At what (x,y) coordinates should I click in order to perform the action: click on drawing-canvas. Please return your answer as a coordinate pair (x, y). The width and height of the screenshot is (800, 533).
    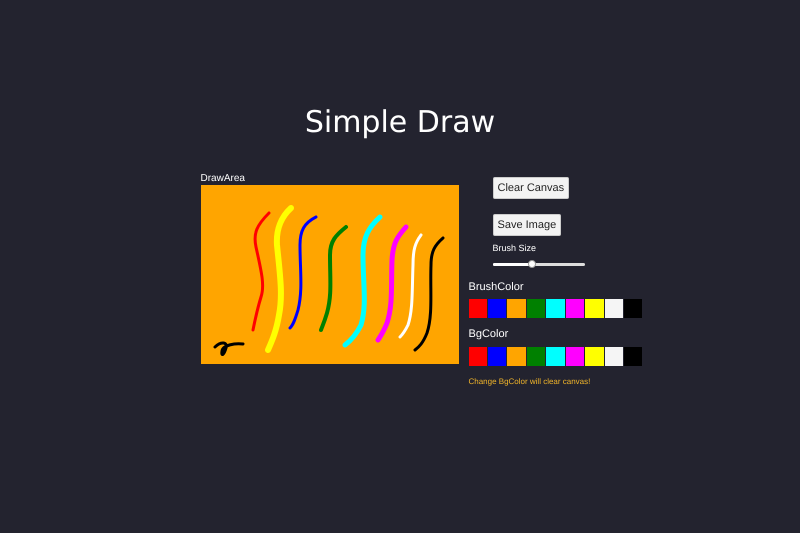
    Looking at the image, I should click on (329, 274).